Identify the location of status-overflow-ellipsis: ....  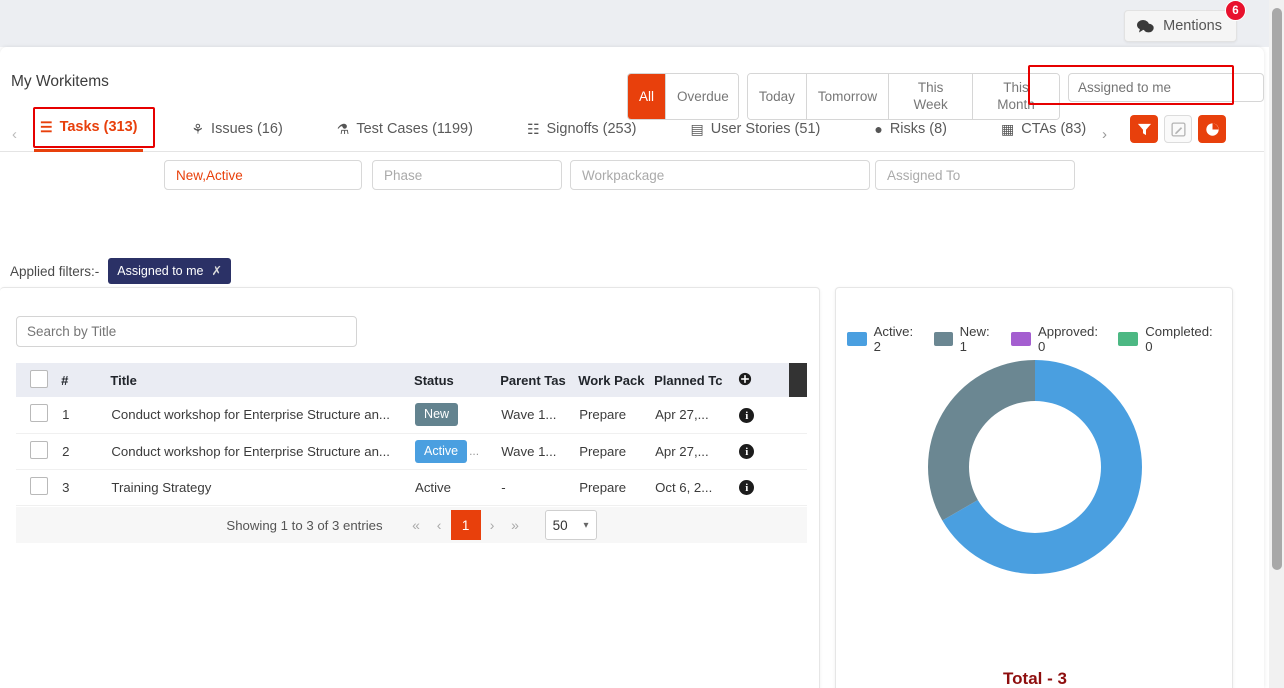
(474, 450).